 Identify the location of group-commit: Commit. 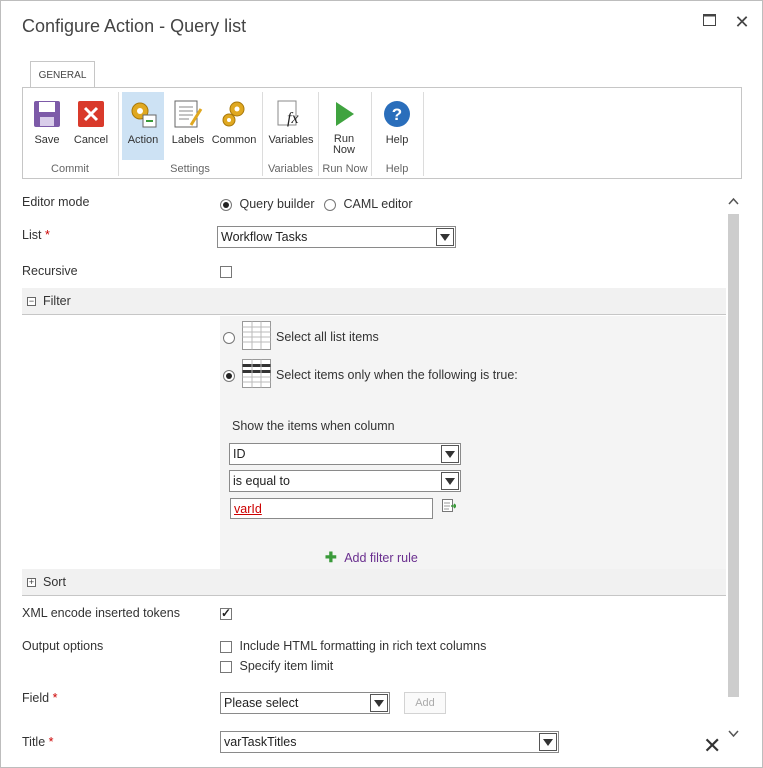
(70, 169).